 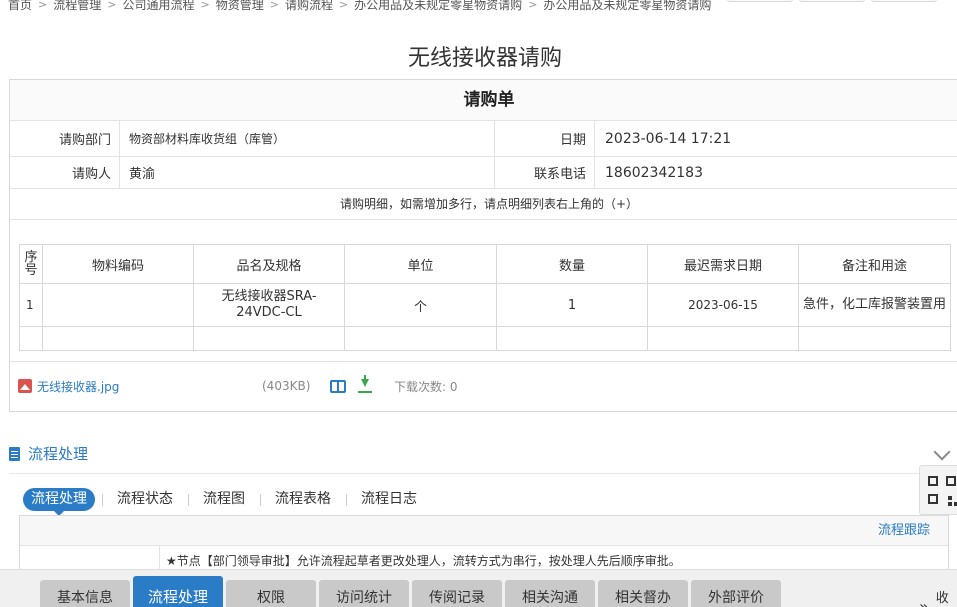 I want to click on col-header-qty: 数量, so click(x=572, y=264).